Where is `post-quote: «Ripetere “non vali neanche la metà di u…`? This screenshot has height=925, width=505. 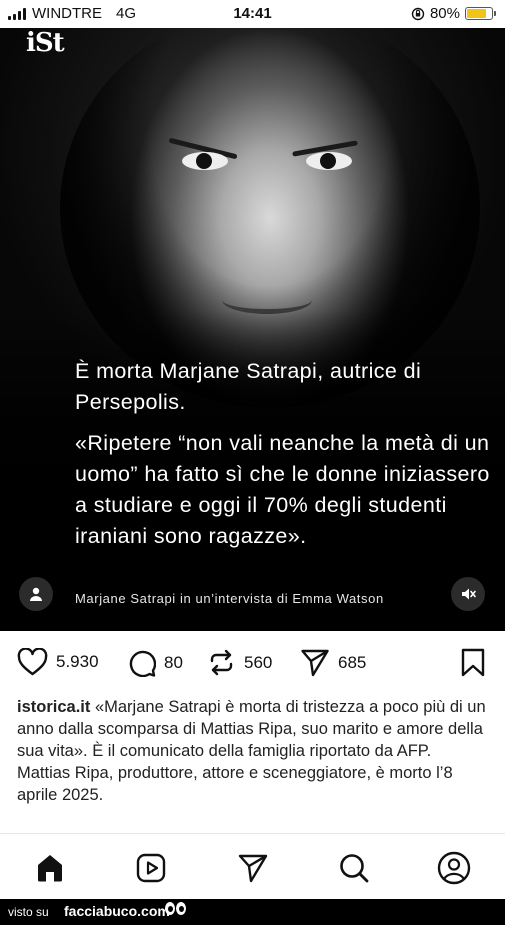 post-quote: «Ripetere “non vali neanche la metà di u… is located at coordinates (282, 489).